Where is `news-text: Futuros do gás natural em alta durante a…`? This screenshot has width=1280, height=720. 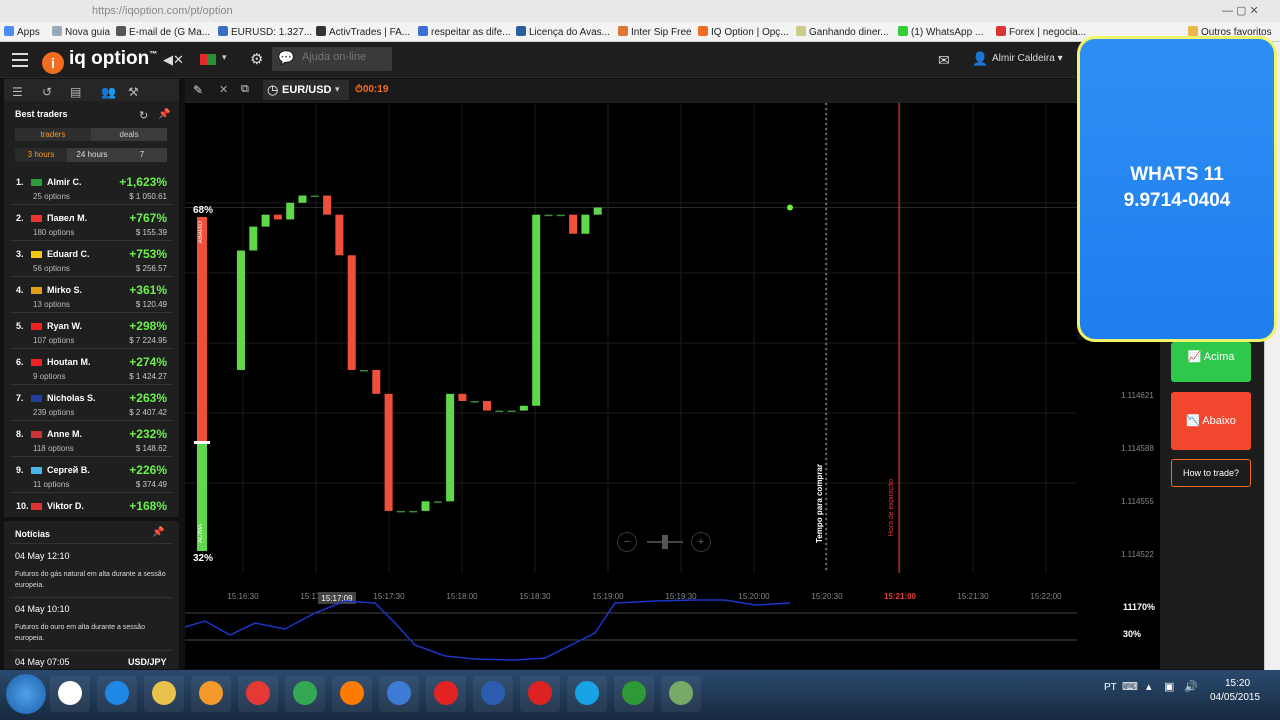
news-text: Futuros do gás natural em alta durante a… is located at coordinates (92, 580).